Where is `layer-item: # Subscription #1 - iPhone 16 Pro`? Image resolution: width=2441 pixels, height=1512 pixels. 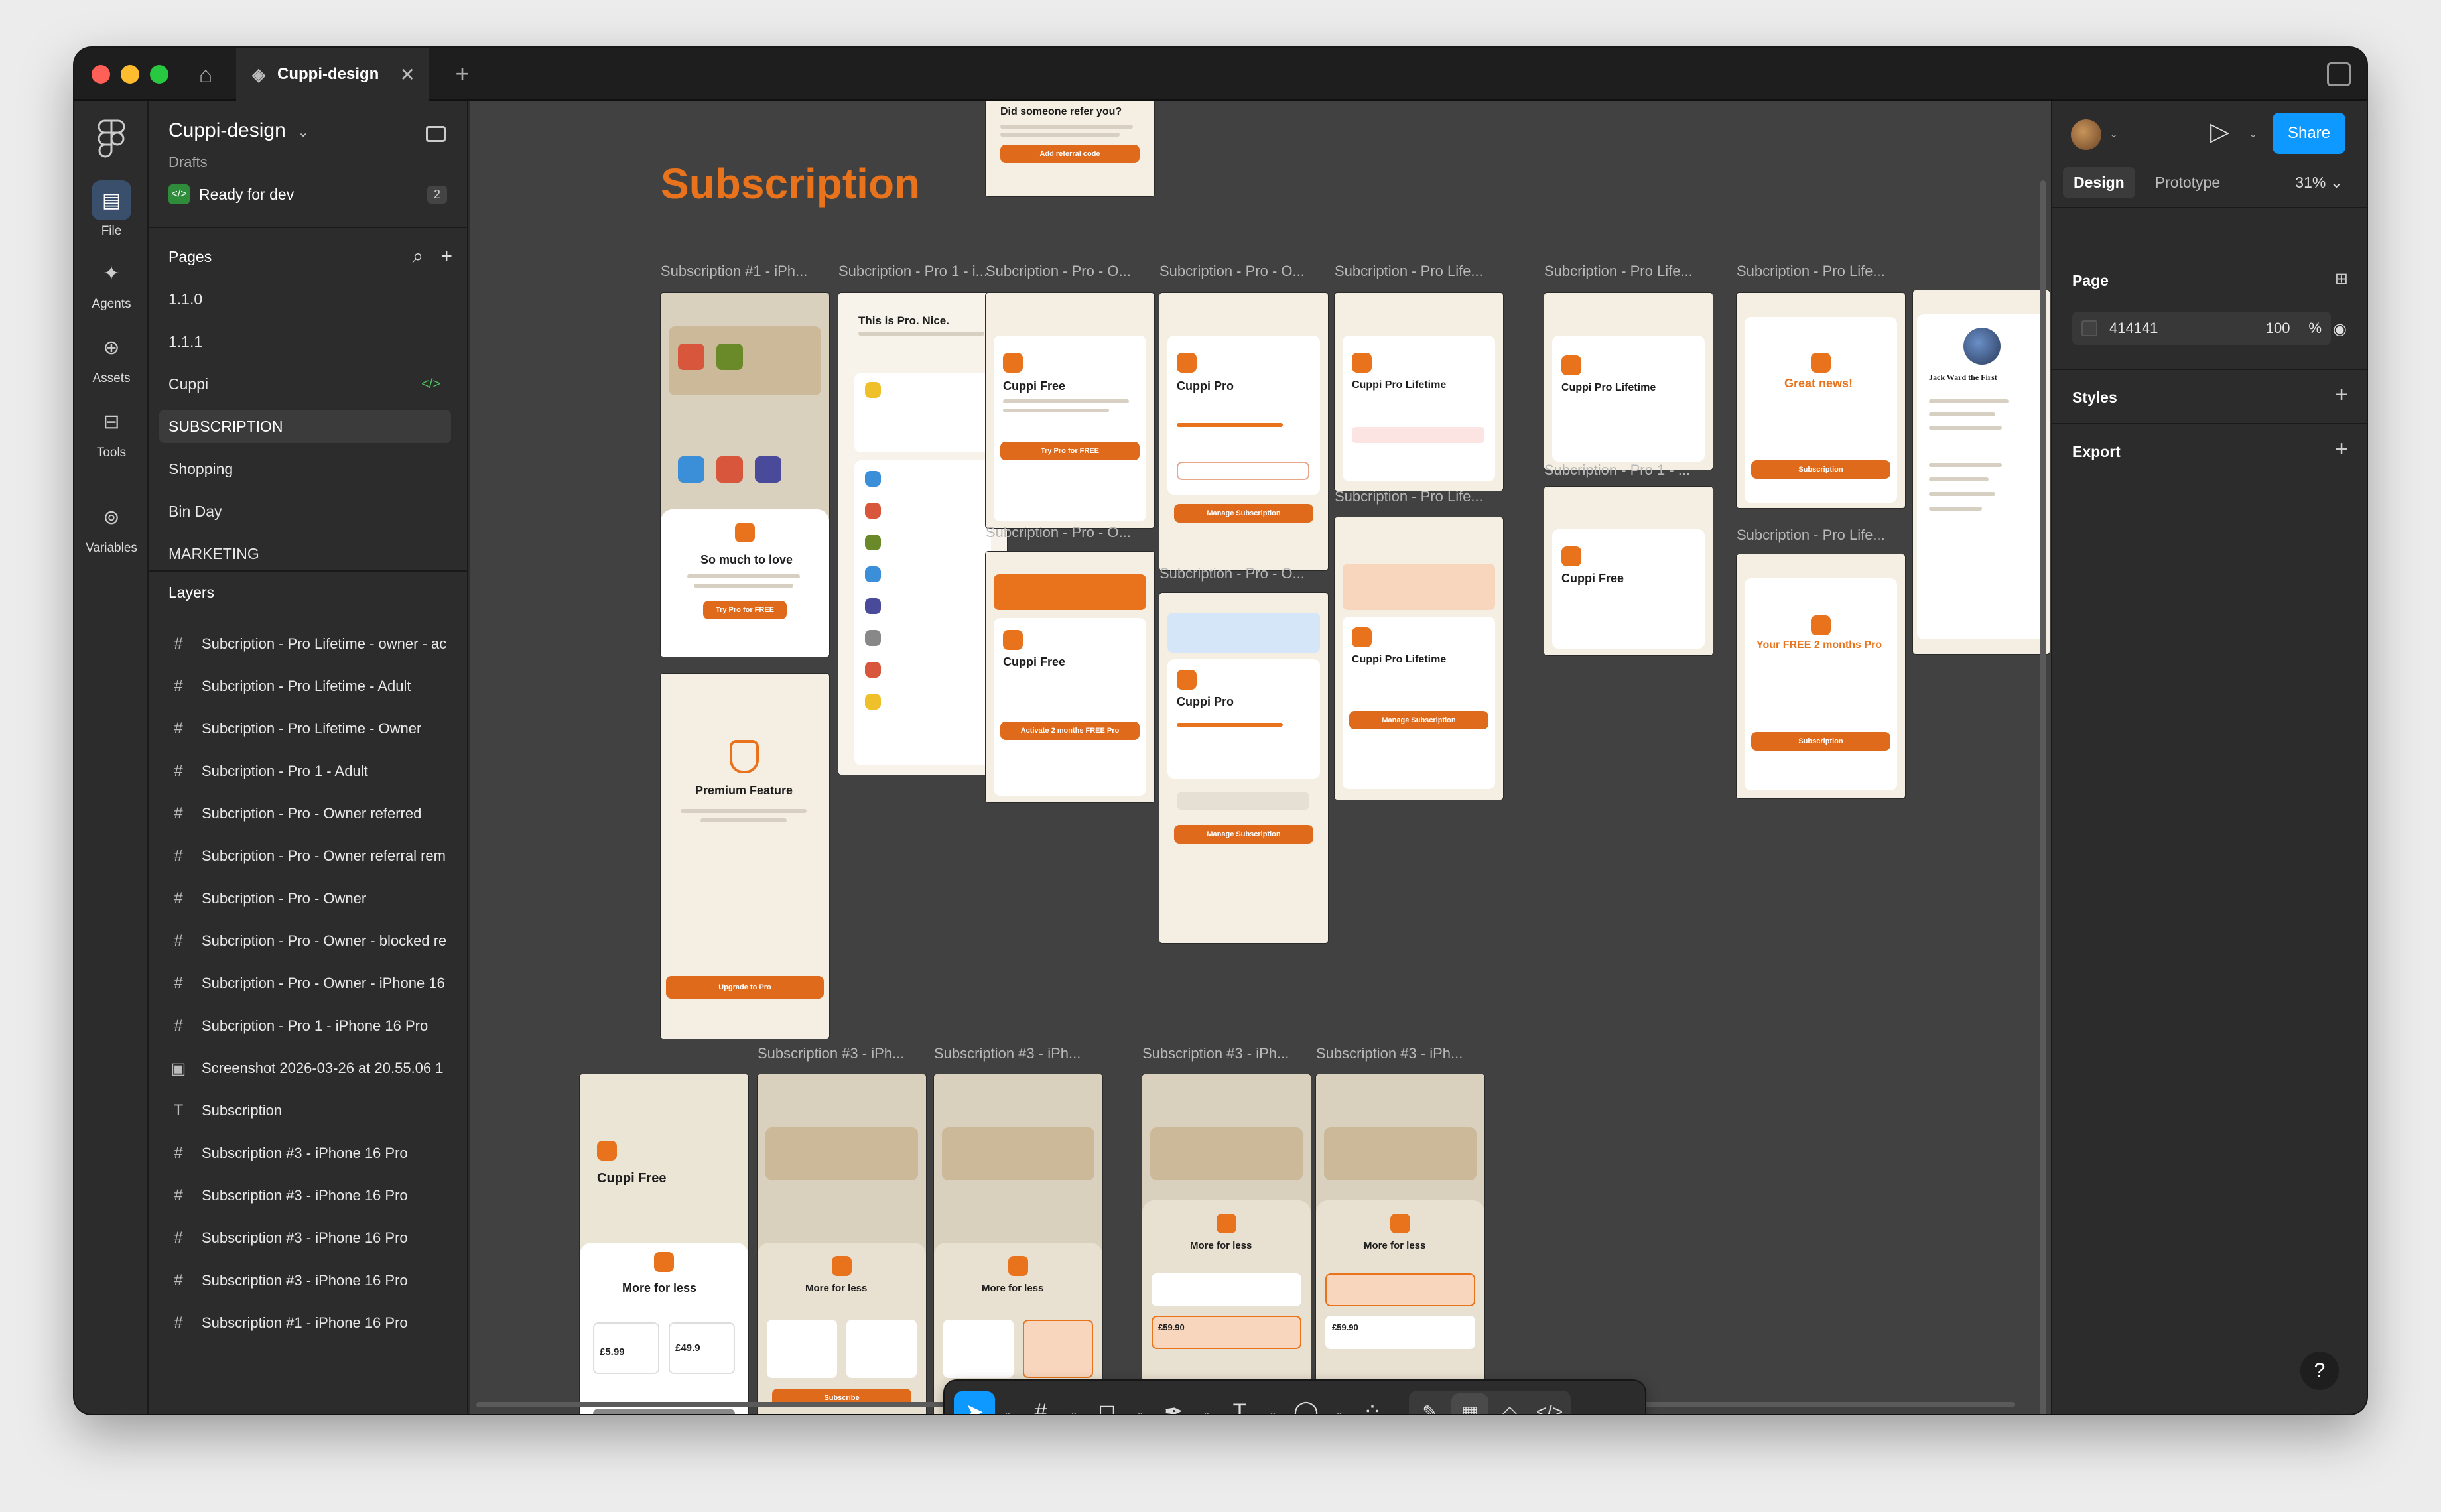 layer-item: # Subscription #1 - iPhone 16 Pro is located at coordinates (317, 1323).